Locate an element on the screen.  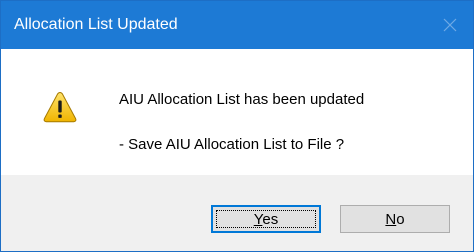
no-label-rest: o is located at coordinates (400, 219).